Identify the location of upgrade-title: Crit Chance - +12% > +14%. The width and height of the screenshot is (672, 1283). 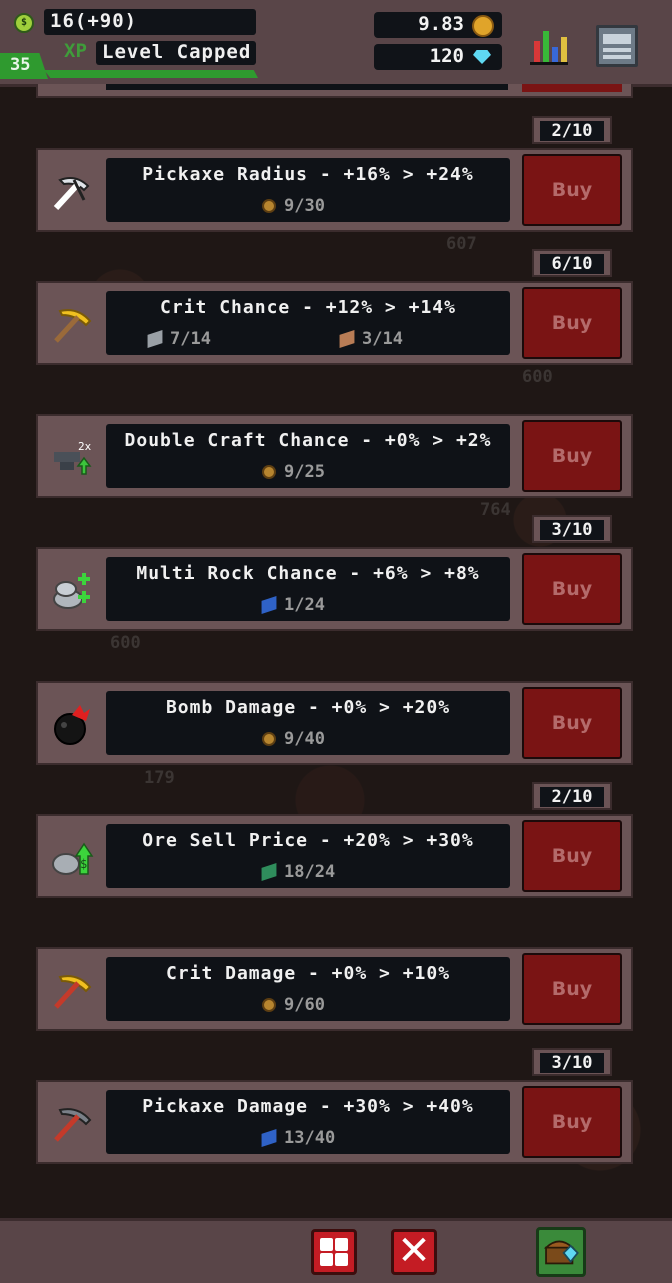
(308, 307).